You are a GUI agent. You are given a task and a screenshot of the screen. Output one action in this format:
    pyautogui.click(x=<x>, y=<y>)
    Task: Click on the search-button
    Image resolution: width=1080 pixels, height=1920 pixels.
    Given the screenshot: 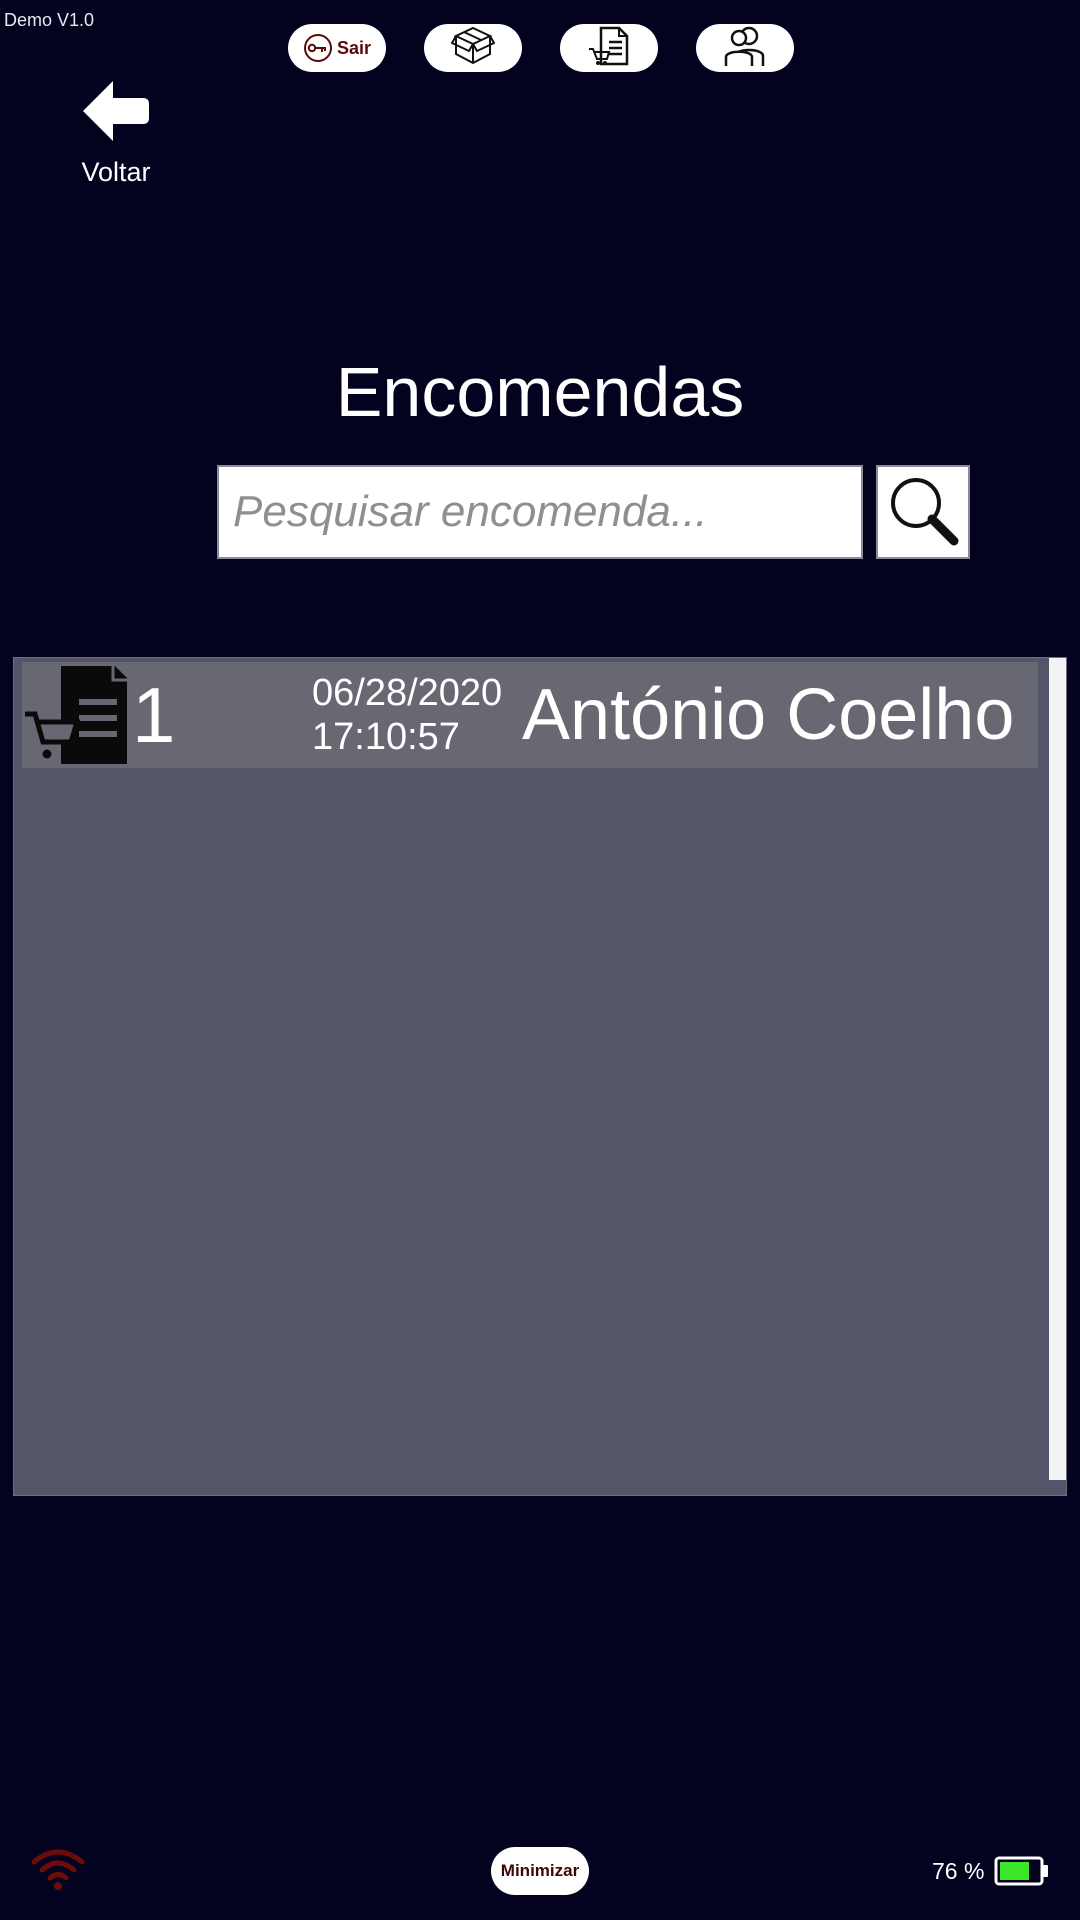 What is the action you would take?
    pyautogui.click(x=923, y=512)
    